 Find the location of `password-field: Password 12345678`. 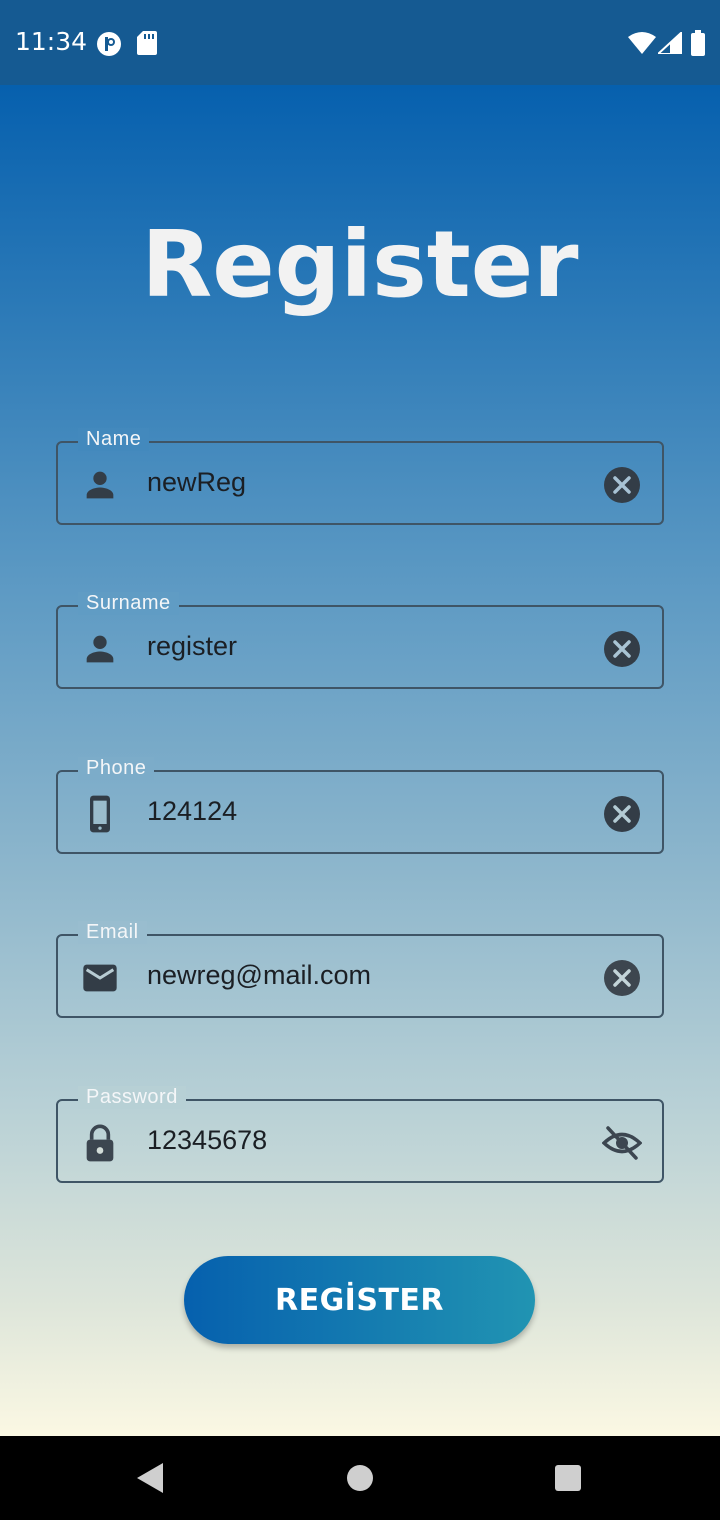

password-field: Password 12345678 is located at coordinates (360, 1134).